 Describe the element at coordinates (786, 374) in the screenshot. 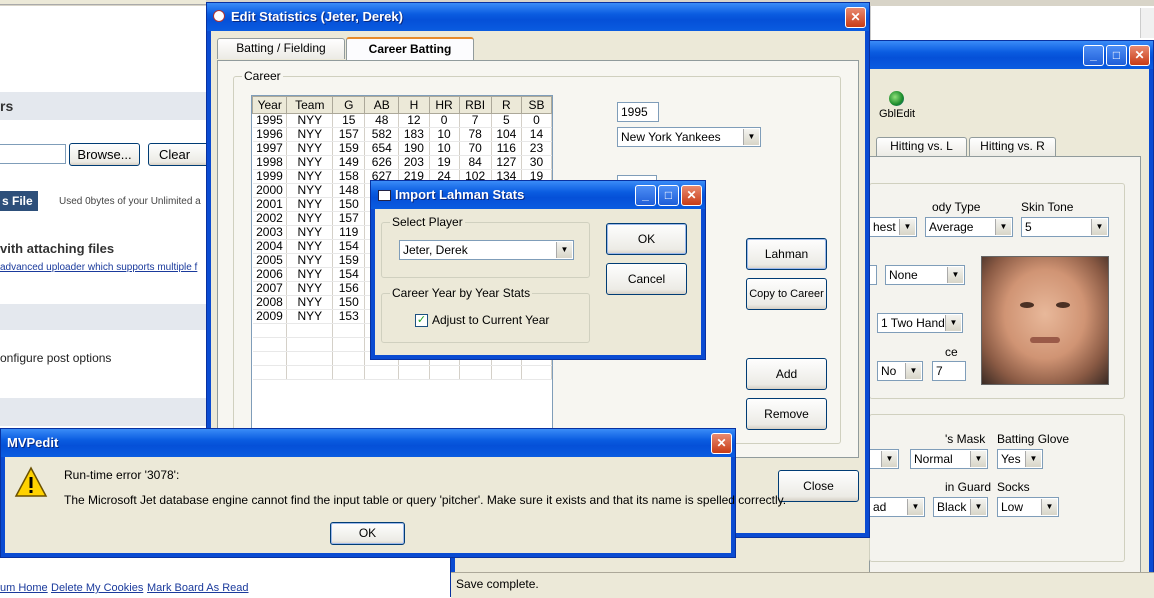

I see `add-button: Add` at that location.